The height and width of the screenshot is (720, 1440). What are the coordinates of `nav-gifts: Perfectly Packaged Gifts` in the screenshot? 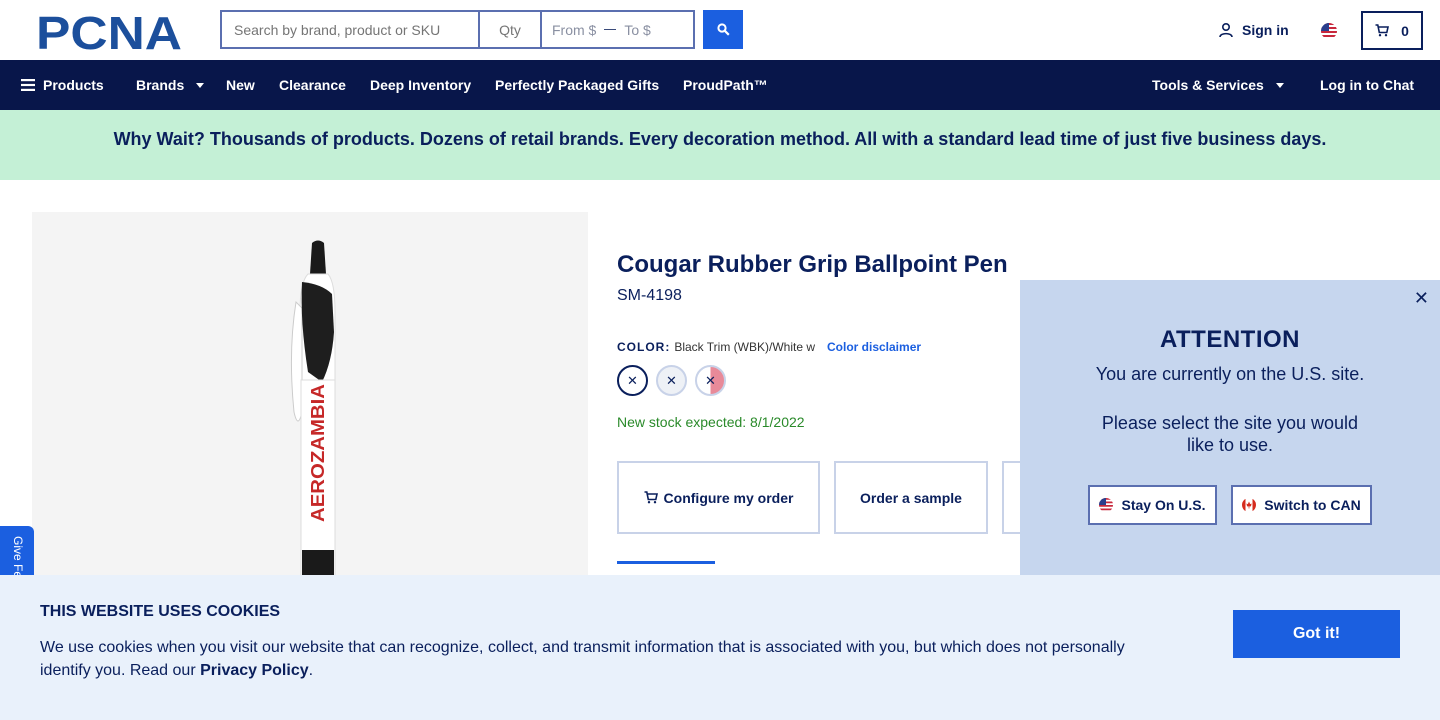 It's located at (577, 85).